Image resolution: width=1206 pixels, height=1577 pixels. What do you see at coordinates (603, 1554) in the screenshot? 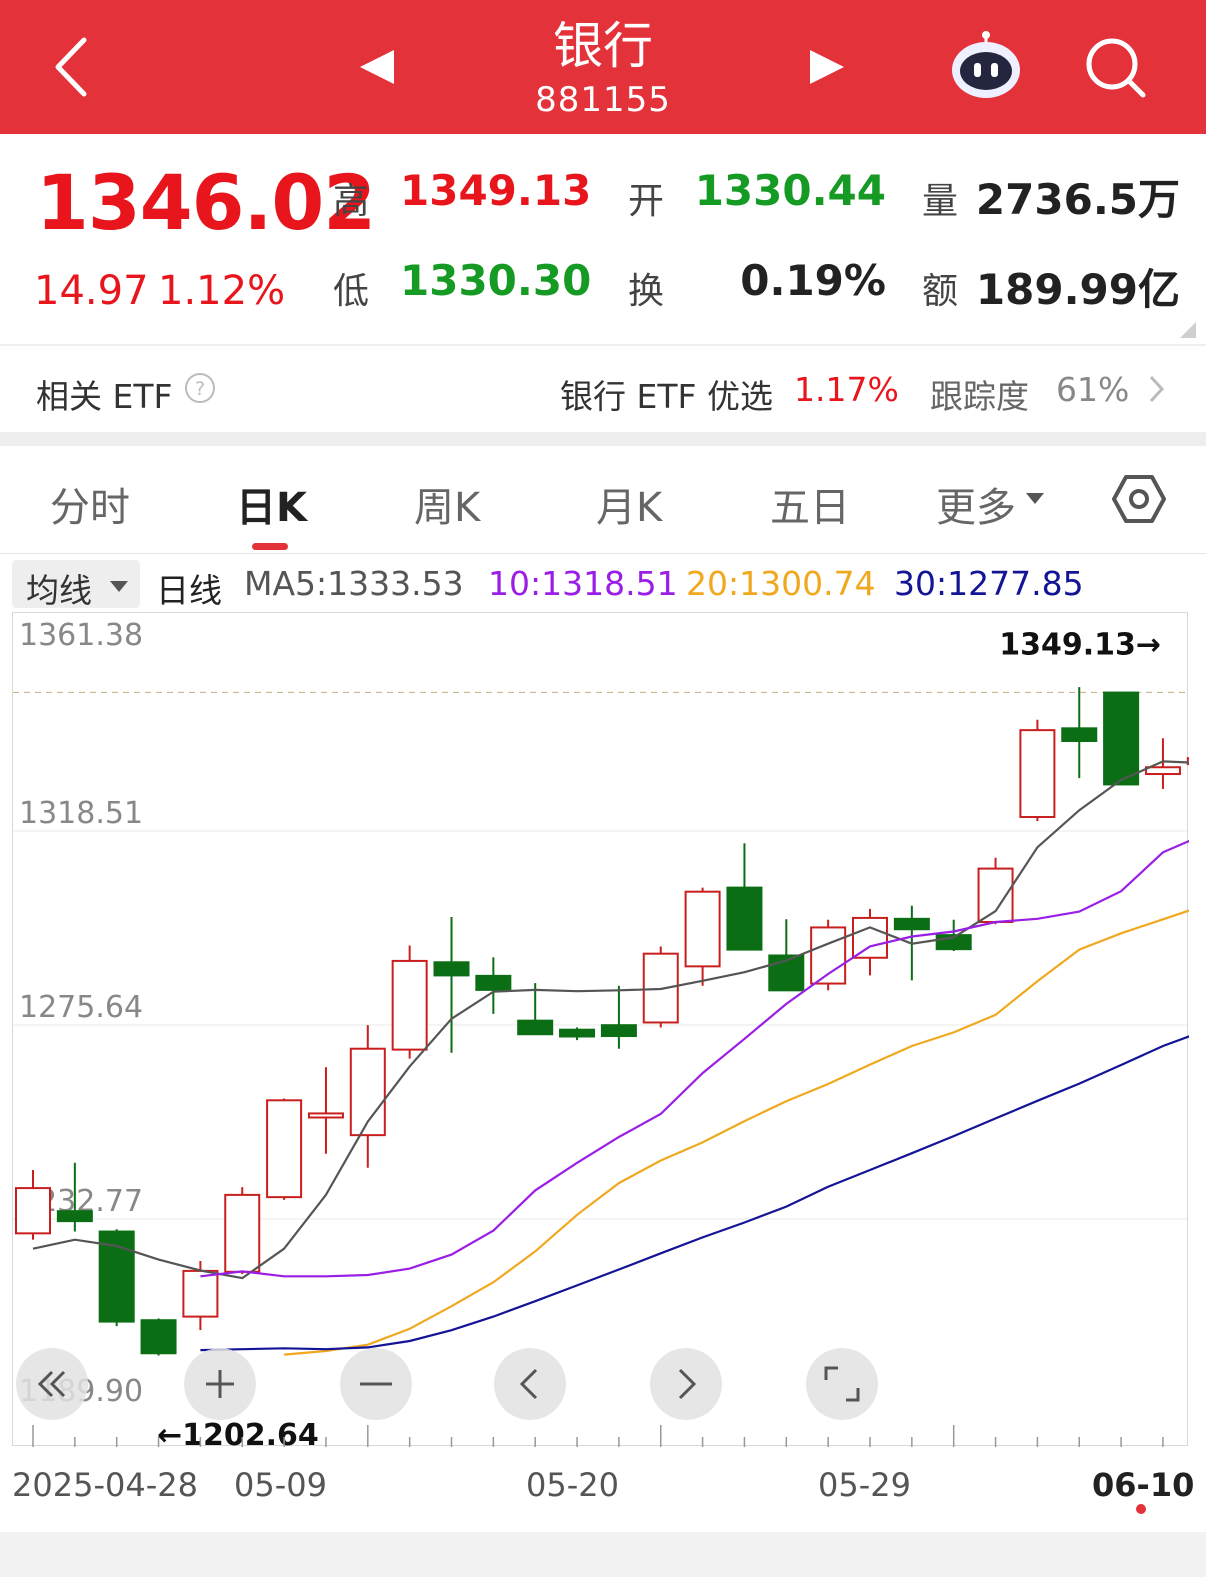
I see `bottom-panel-strip` at bounding box center [603, 1554].